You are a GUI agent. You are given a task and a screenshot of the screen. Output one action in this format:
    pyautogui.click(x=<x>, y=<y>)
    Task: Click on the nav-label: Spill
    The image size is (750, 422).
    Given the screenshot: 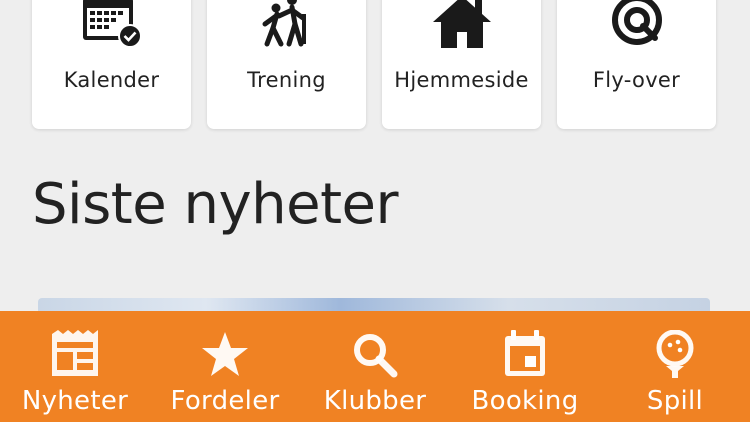 What is the action you would take?
    pyautogui.click(x=675, y=401)
    